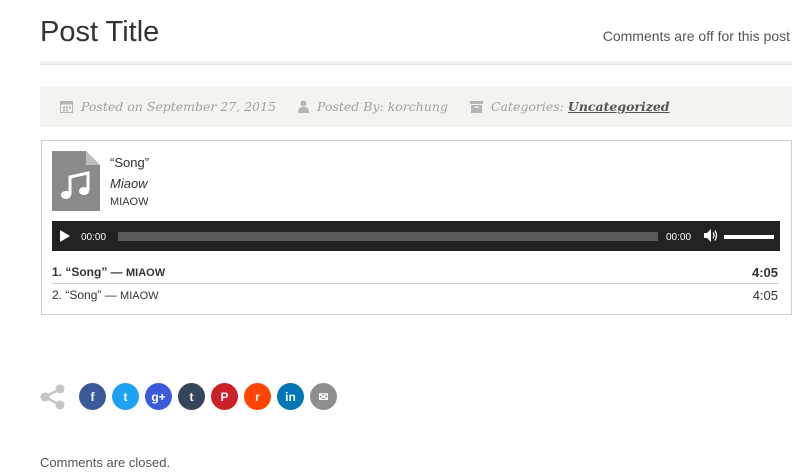 The height and width of the screenshot is (474, 806). Describe the element at coordinates (290, 396) in the screenshot. I see `linkedin-share-button: in` at that location.